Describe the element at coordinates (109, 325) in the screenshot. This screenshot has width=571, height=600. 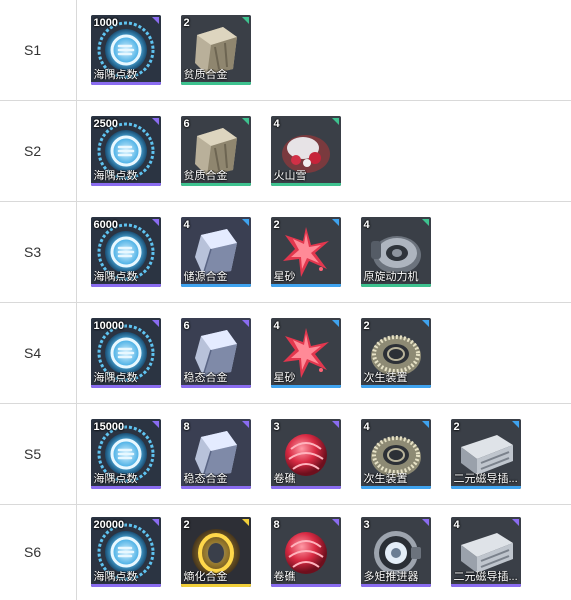
I see `item-quantity: 10000` at that location.